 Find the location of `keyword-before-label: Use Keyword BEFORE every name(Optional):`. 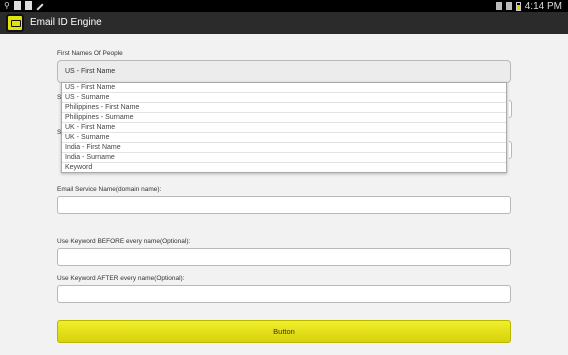

keyword-before-label: Use Keyword BEFORE every name(Optional): is located at coordinates (124, 241).